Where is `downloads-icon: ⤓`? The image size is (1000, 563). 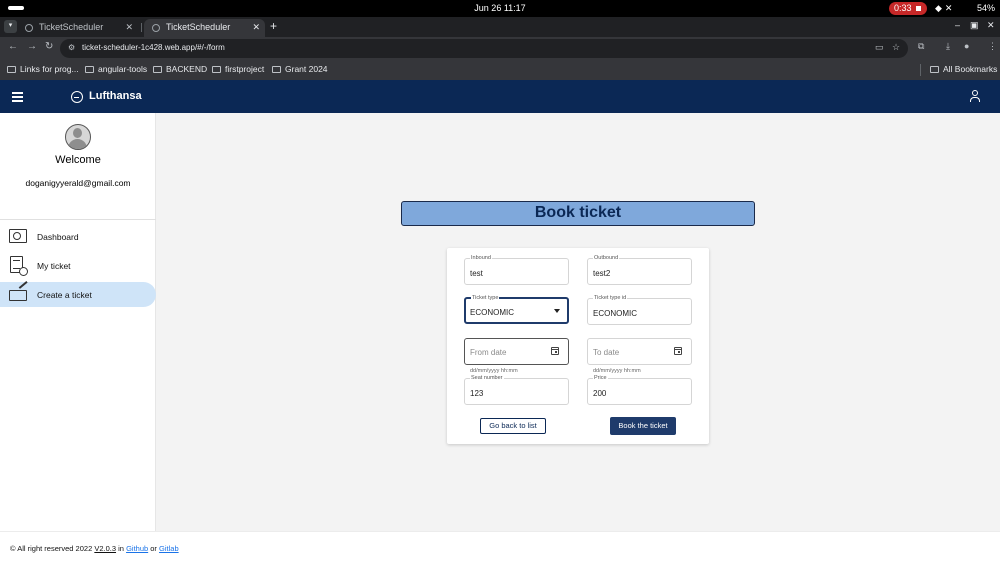
downloads-icon: ⤓ is located at coordinates (948, 46).